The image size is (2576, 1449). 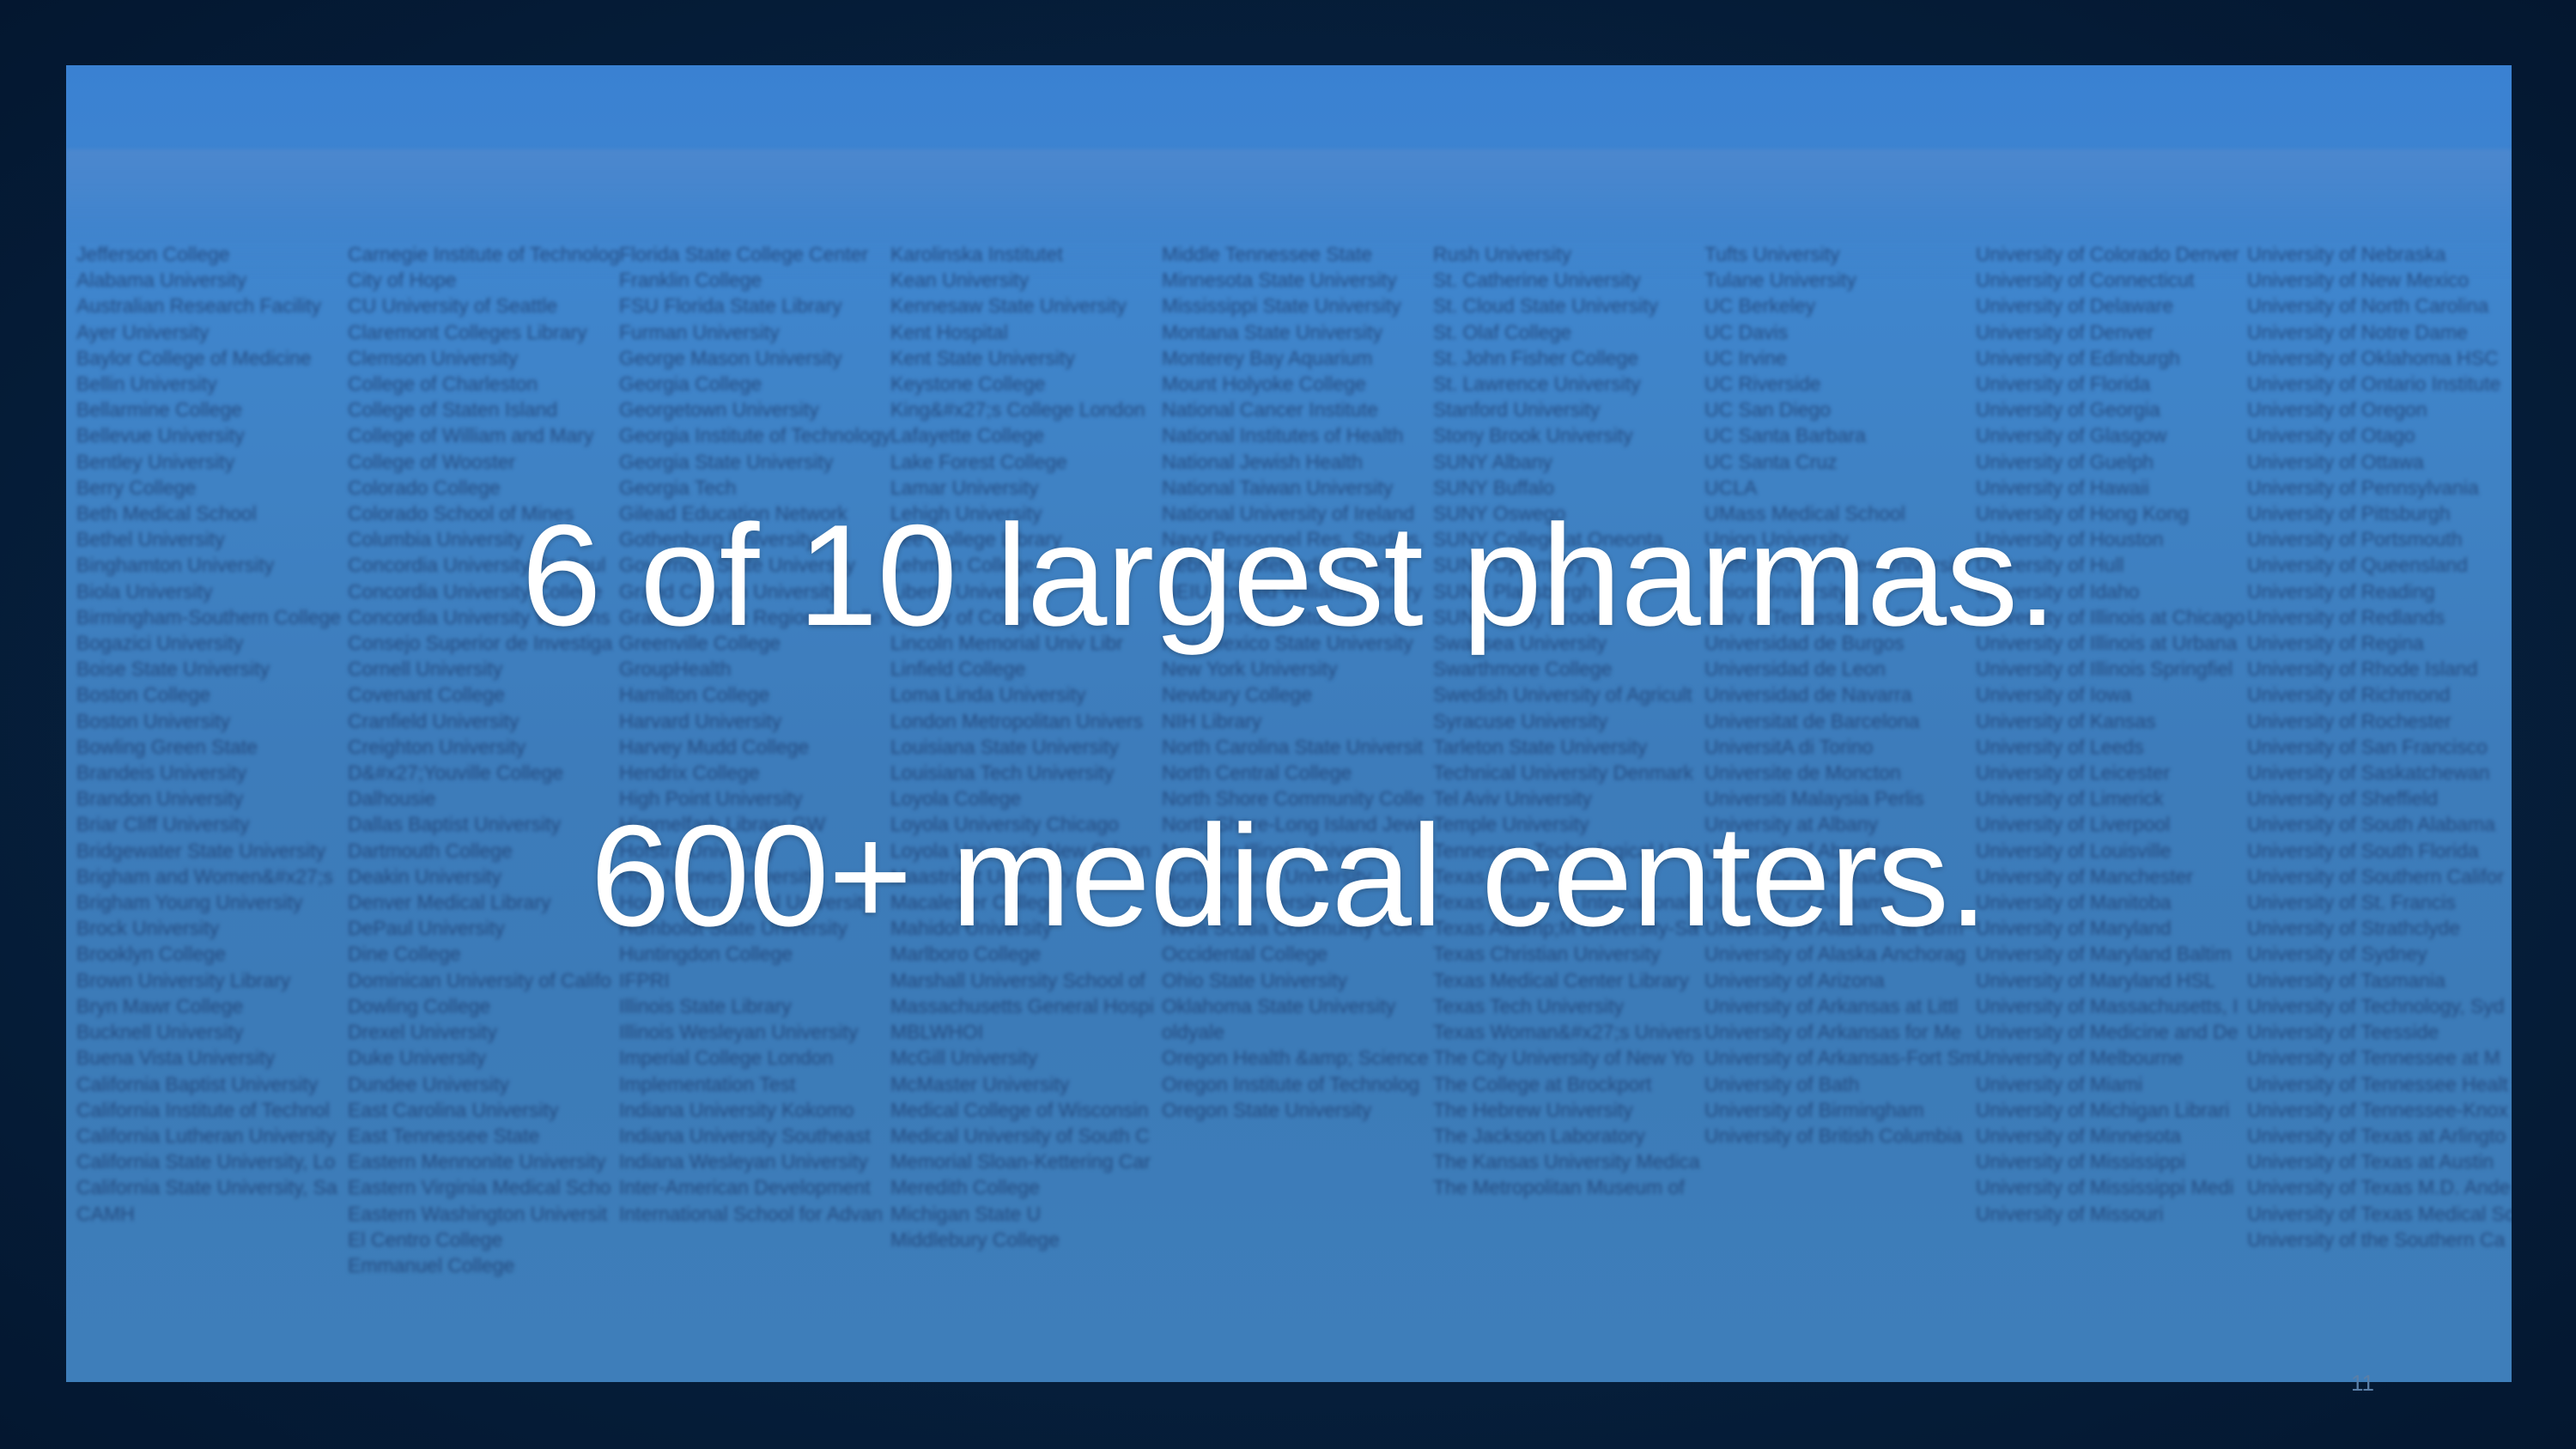 I want to click on headline-medical-centers: 600+ medical centers., so click(x=1289, y=875).